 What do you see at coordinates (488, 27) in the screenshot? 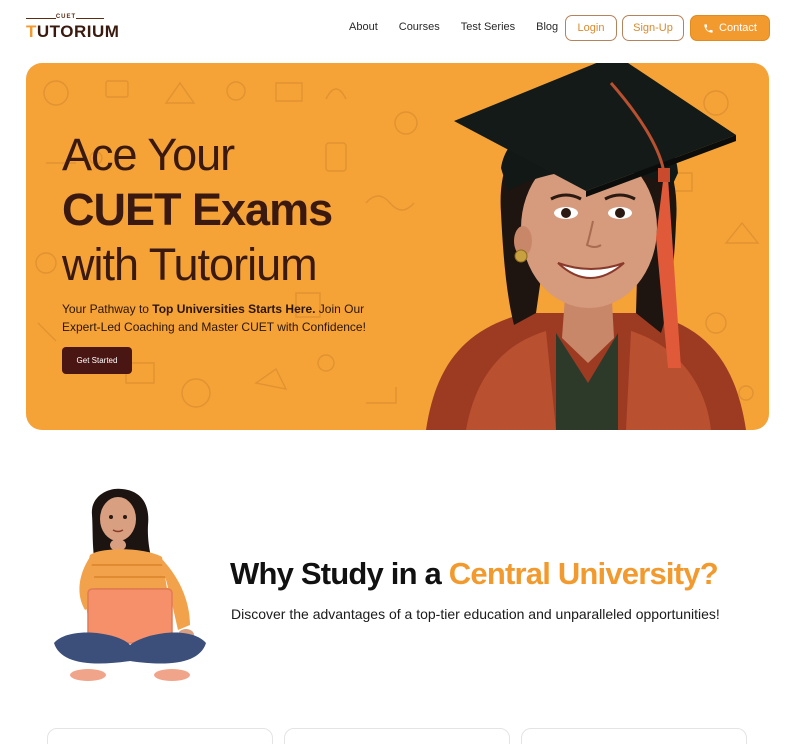
I see `nav-link-test-series: Test Series` at bounding box center [488, 27].